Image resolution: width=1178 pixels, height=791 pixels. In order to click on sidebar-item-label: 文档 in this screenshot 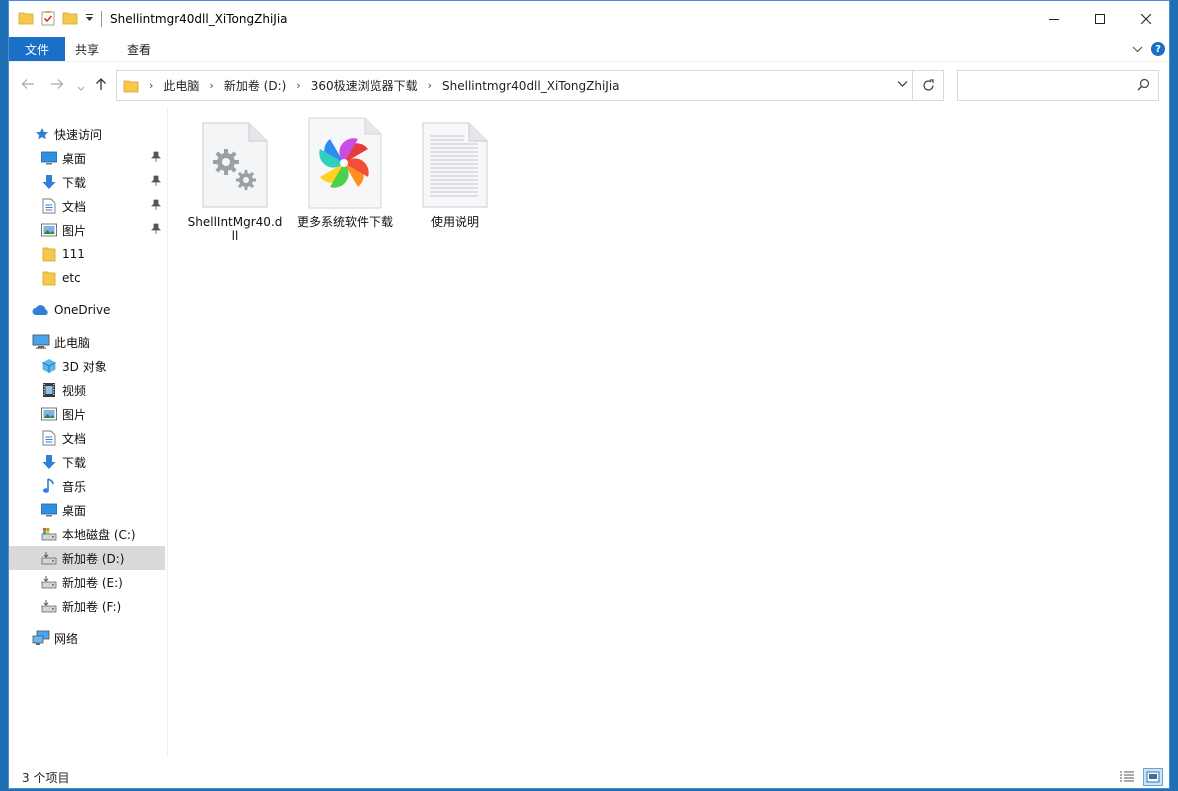, I will do `click(74, 438)`.